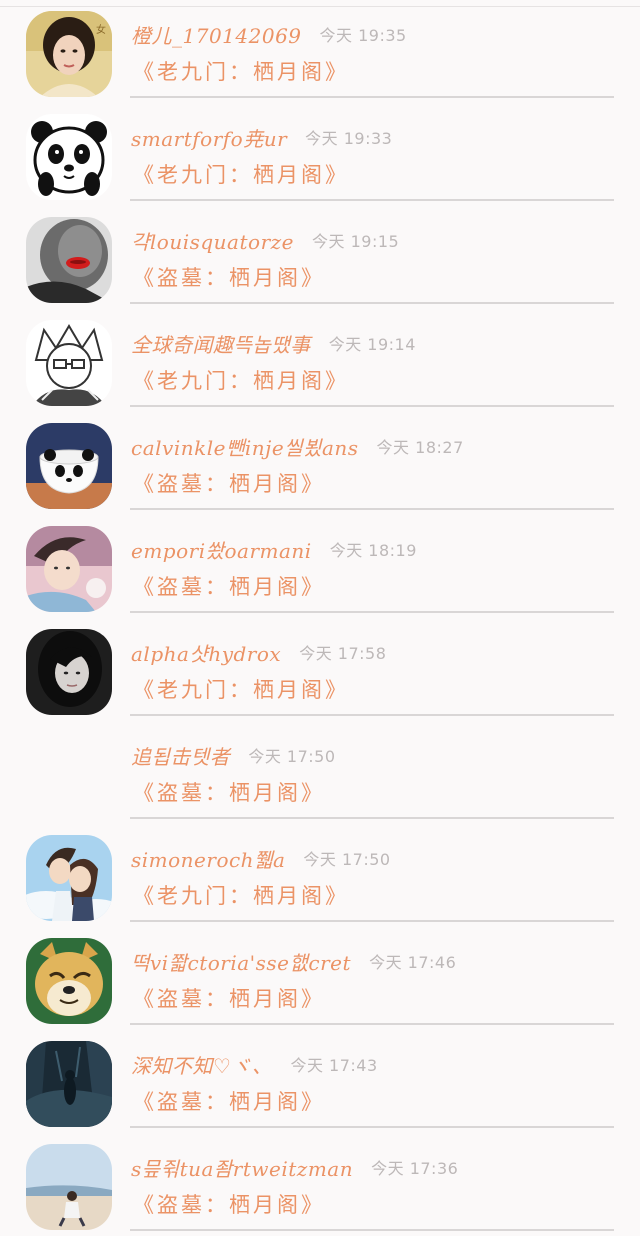 The width and height of the screenshot is (640, 1236). What do you see at coordinates (241, 961) in the screenshot?
I see `username: 떡vi쫣ctoria'sse햆cret` at bounding box center [241, 961].